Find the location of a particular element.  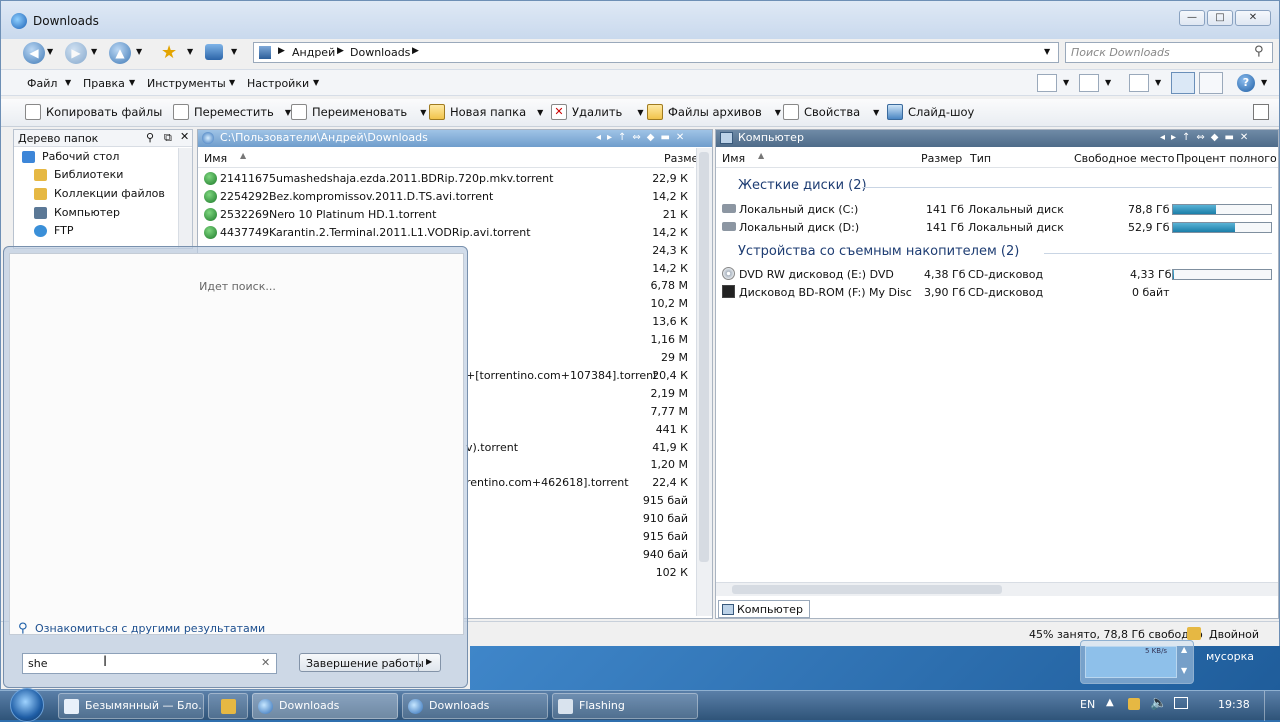

search-box: Поиск Downloads ⚲ is located at coordinates (1169, 52).